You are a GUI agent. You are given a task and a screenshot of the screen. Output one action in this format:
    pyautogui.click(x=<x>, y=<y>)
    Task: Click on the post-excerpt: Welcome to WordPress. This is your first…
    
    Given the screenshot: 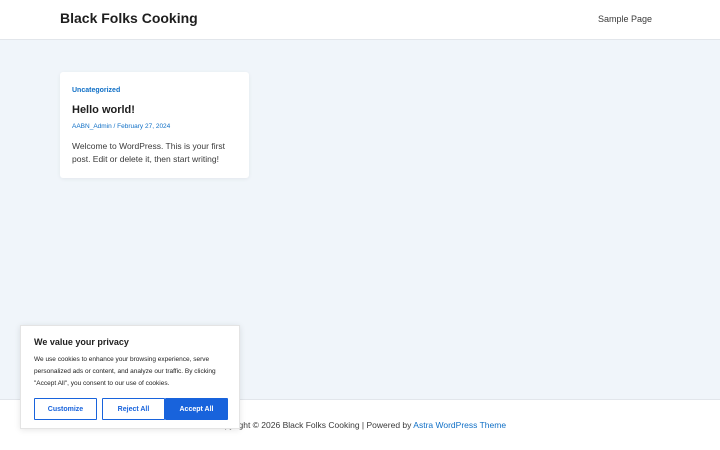 What is the action you would take?
    pyautogui.click(x=149, y=152)
    